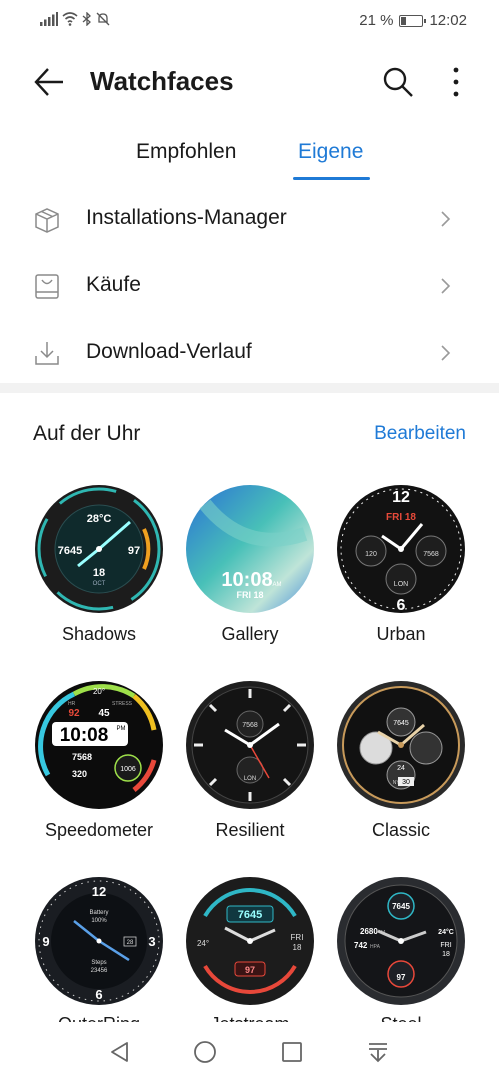 This screenshot has height=1080, width=499. Describe the element at coordinates (250, 830) in the screenshot. I see `watchface-name: Resilient` at that location.